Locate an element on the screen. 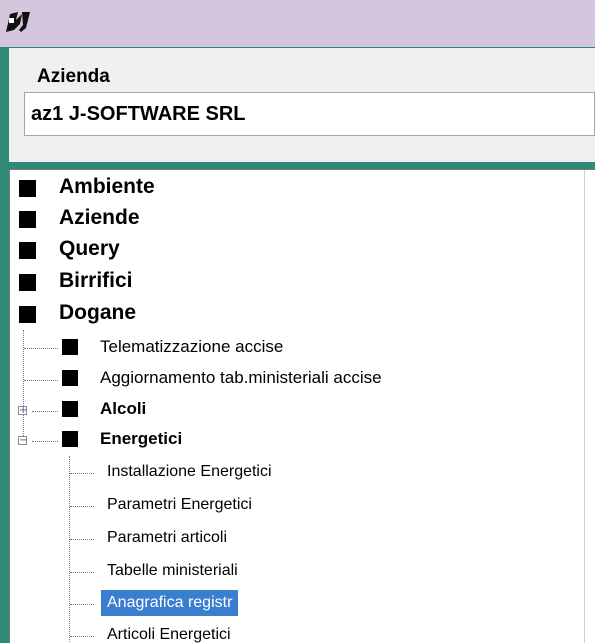 The width and height of the screenshot is (595, 643). tree-item-label: Alcoli is located at coordinates (123, 408).